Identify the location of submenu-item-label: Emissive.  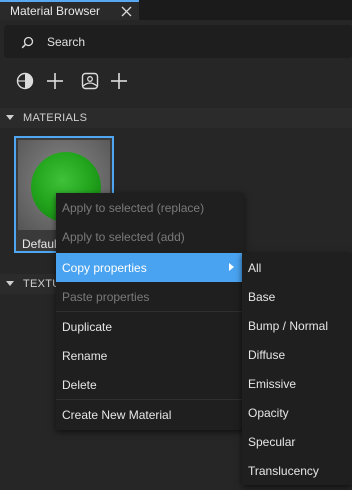
(272, 383).